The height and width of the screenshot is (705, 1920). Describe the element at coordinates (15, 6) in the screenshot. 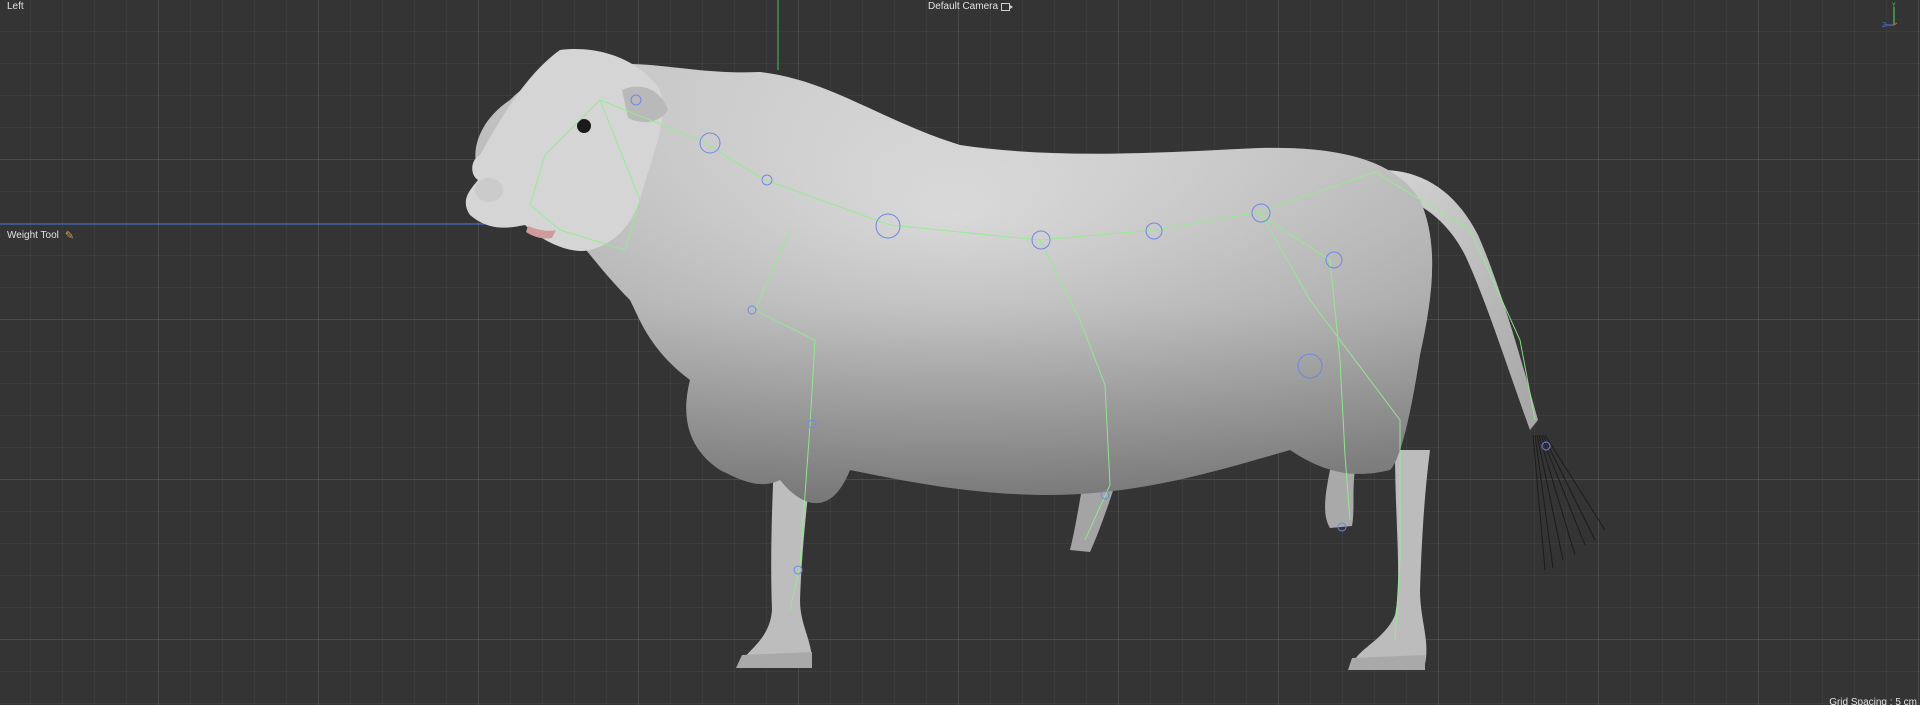

I see `view-name-label: Left` at that location.